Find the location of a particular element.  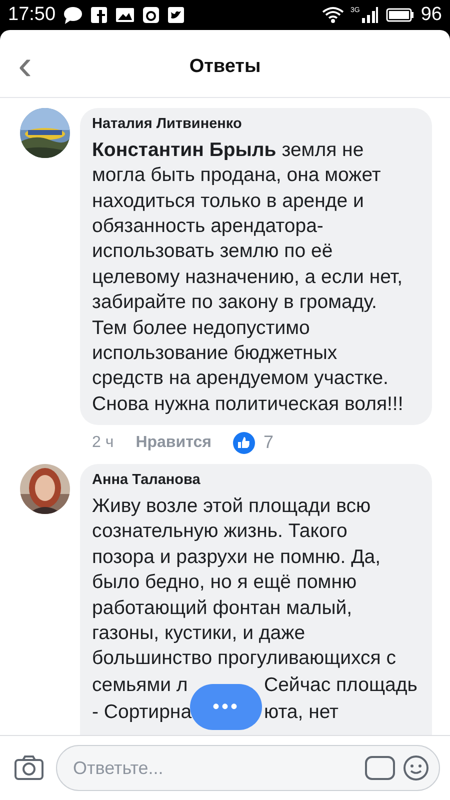

chat-icon is located at coordinates (72, 15).